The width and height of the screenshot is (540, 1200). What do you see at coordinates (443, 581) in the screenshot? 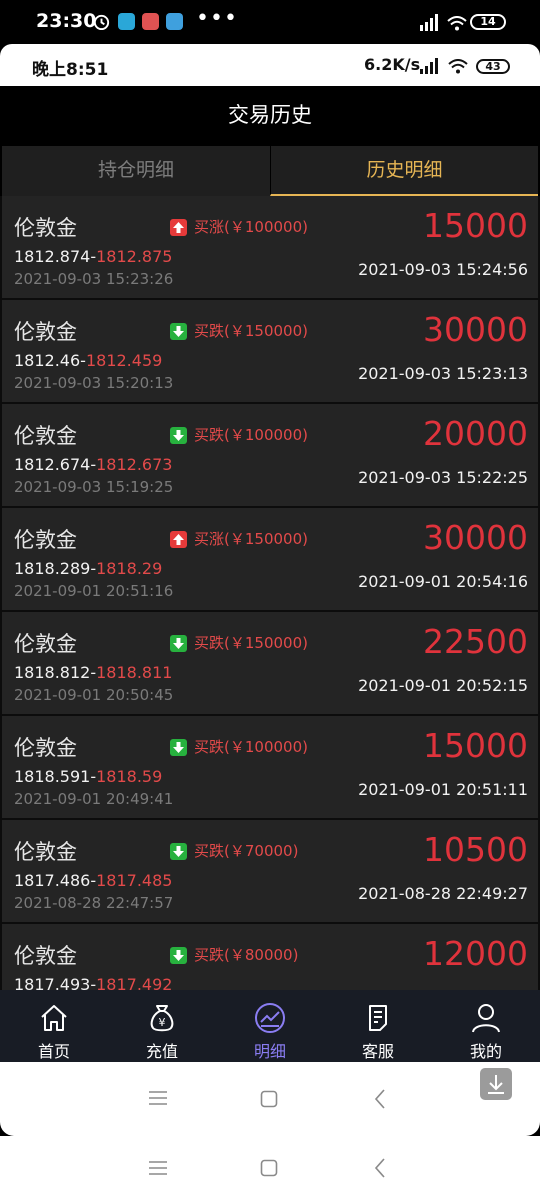
I see `close-time: 2021-09-01 20:54:16` at bounding box center [443, 581].